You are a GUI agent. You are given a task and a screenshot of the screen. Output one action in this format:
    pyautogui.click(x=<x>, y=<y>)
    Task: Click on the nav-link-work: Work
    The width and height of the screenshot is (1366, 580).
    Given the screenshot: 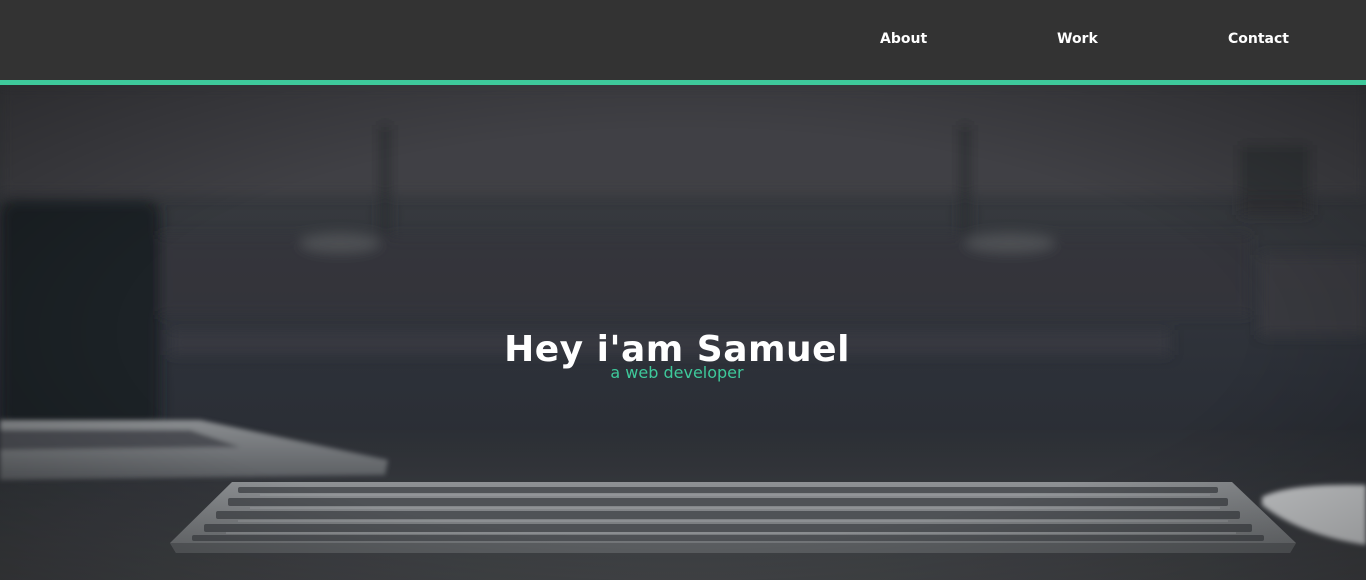 What is the action you would take?
    pyautogui.click(x=1077, y=39)
    